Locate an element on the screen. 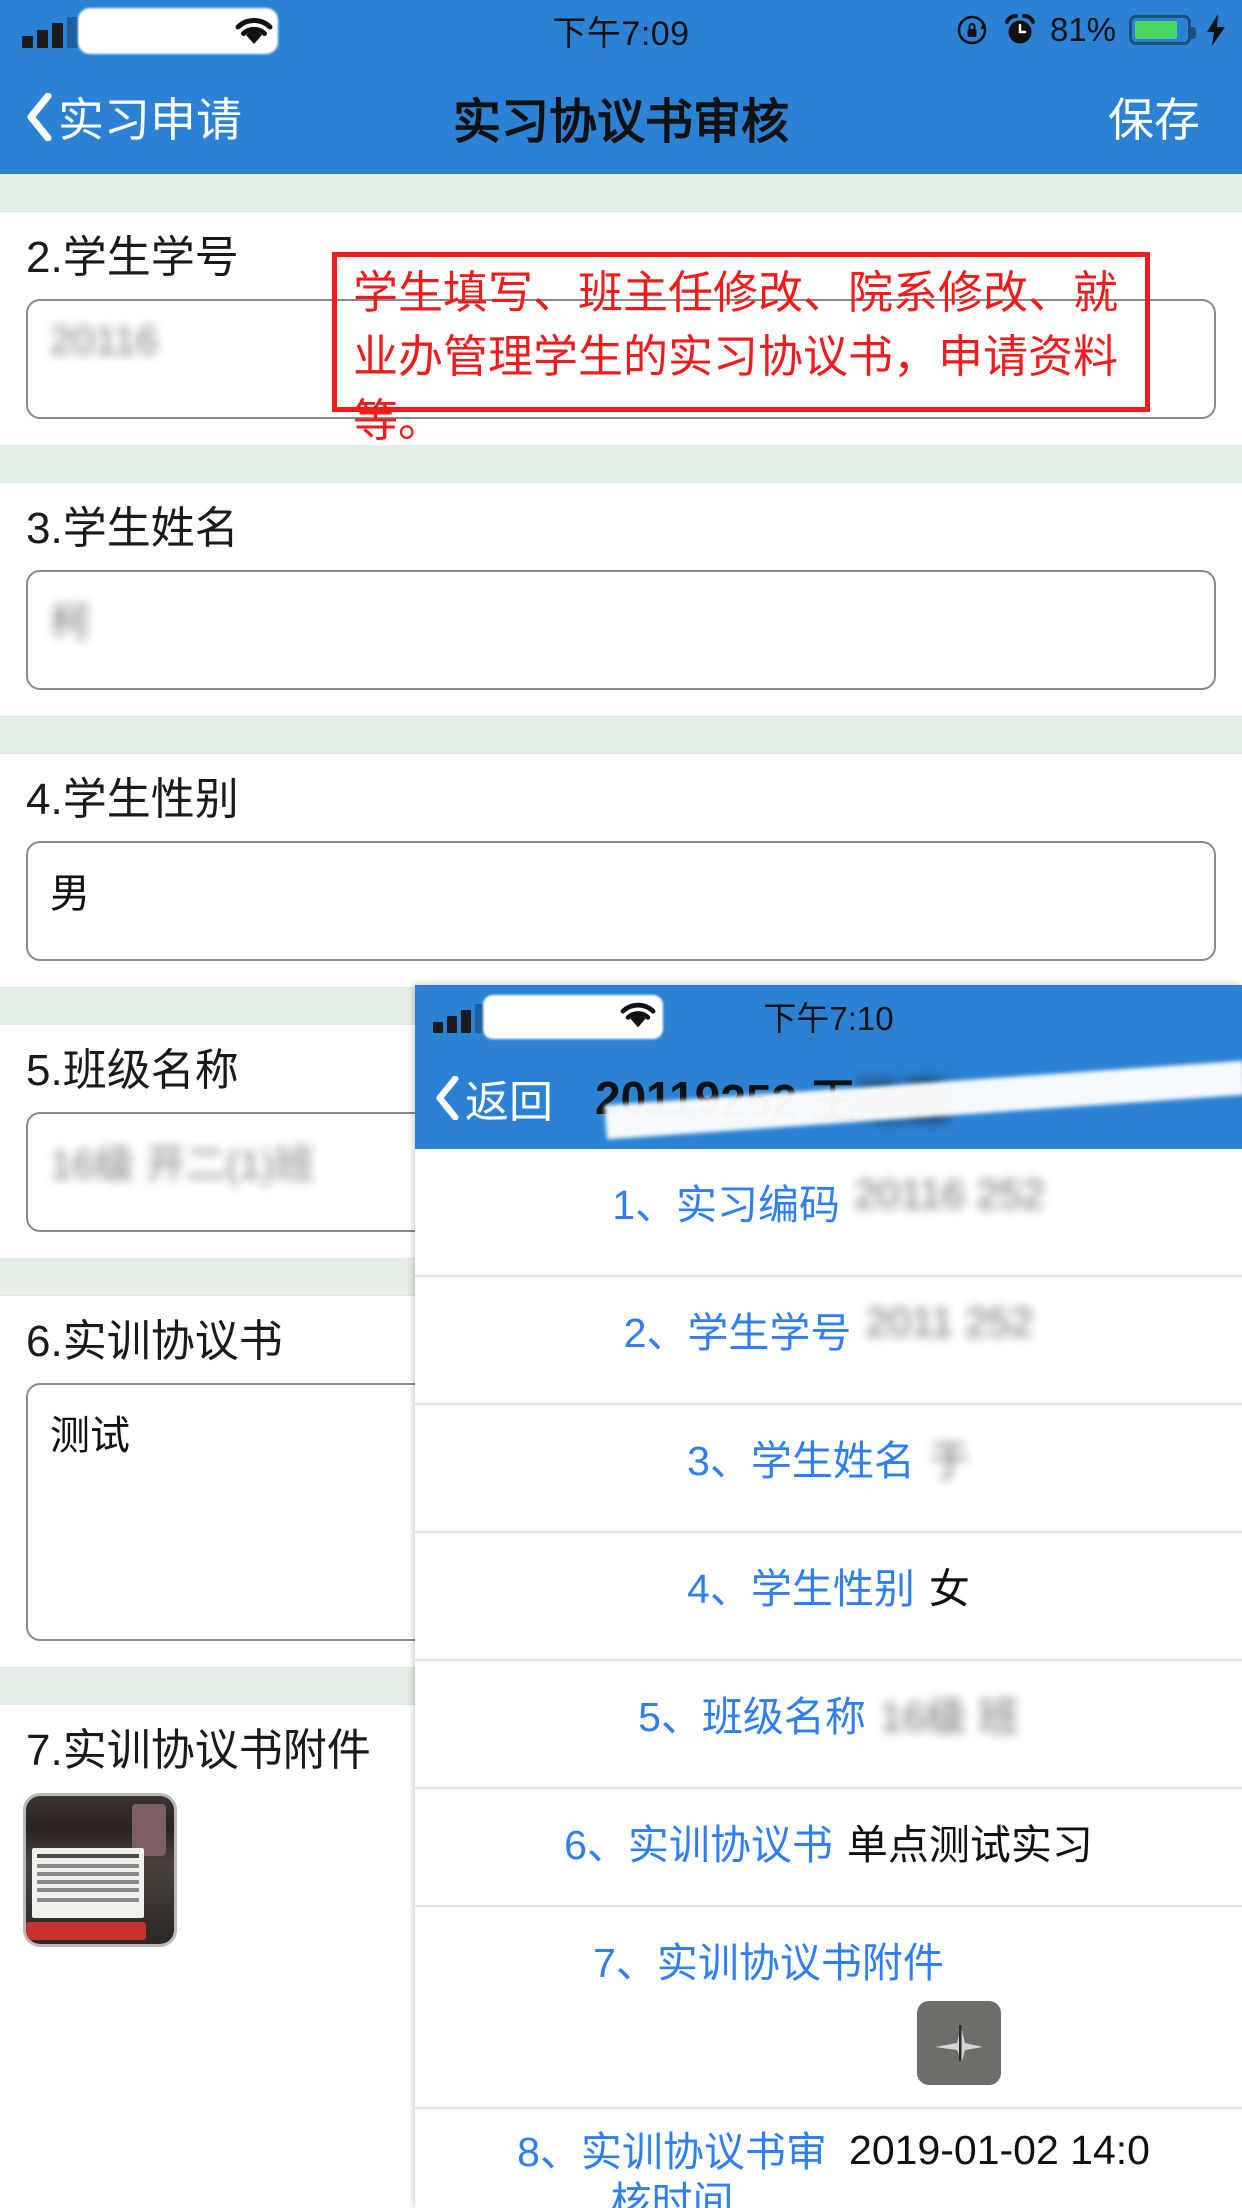 This screenshot has height=2208, width=1242. detail-row-value: 2011 252 is located at coordinates (949, 1322).